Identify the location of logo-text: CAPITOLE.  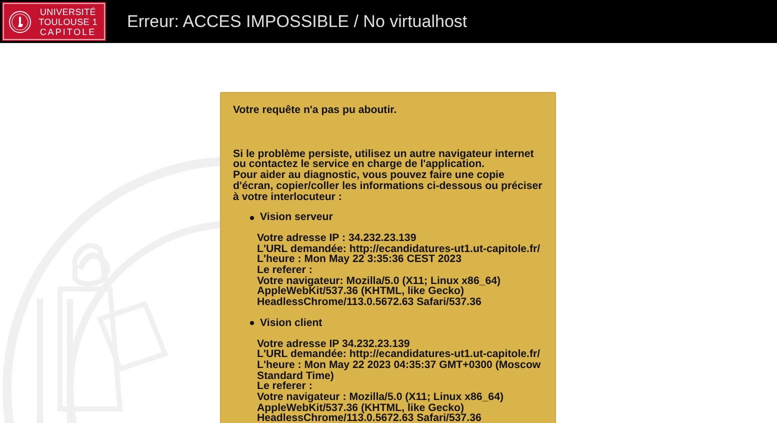
(68, 31).